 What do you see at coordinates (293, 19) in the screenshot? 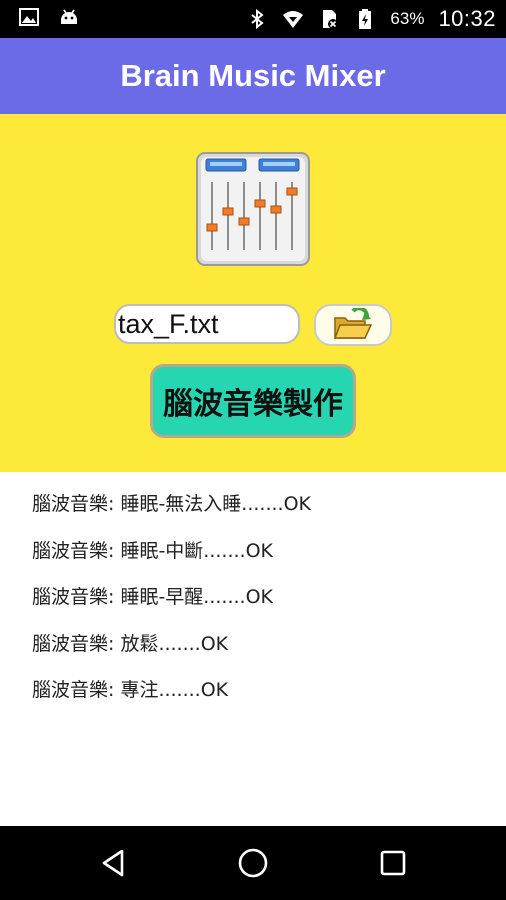
I see `wifi-icon` at bounding box center [293, 19].